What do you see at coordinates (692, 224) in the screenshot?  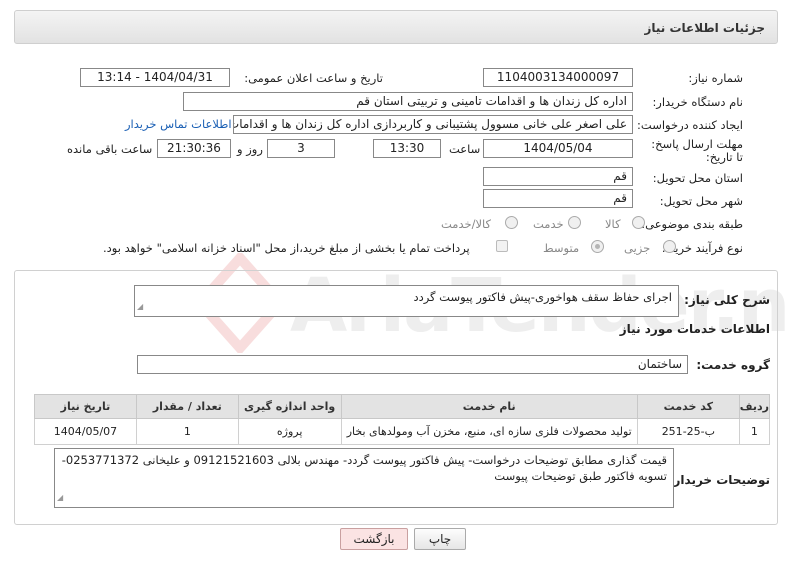 I see `category-label: طبقه بندی موضوعی:` at bounding box center [692, 224].